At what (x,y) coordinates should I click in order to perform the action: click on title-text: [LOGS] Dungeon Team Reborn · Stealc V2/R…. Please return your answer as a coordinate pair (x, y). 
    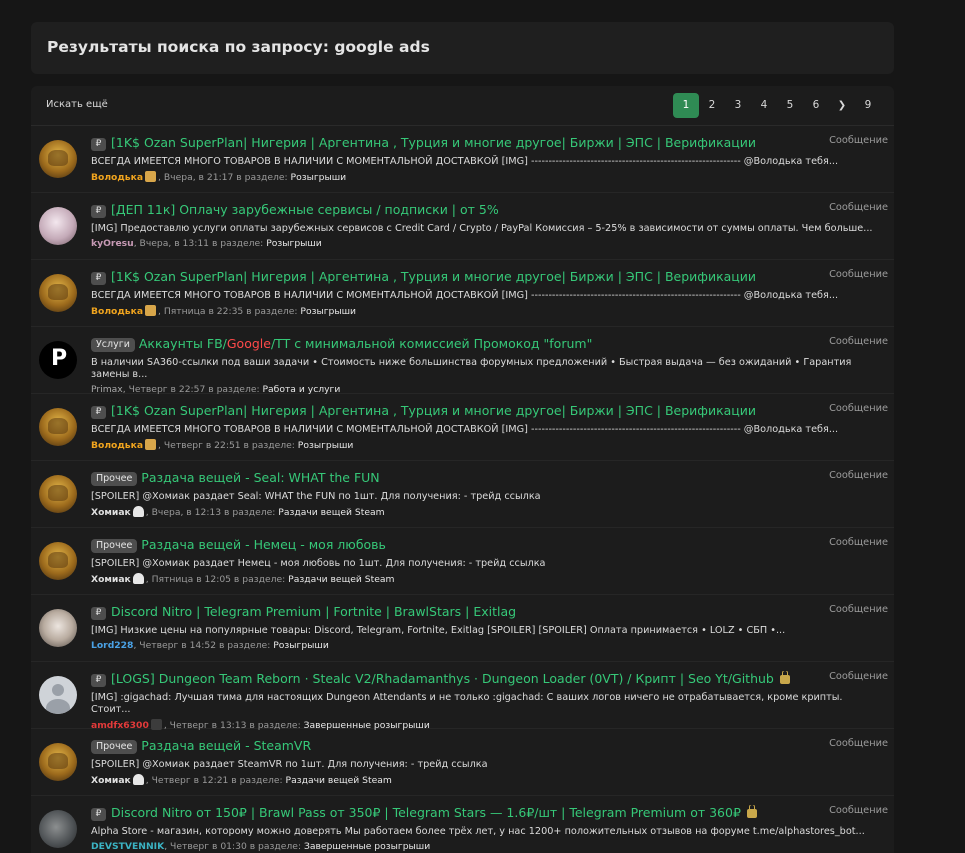
    Looking at the image, I should click on (442, 678).